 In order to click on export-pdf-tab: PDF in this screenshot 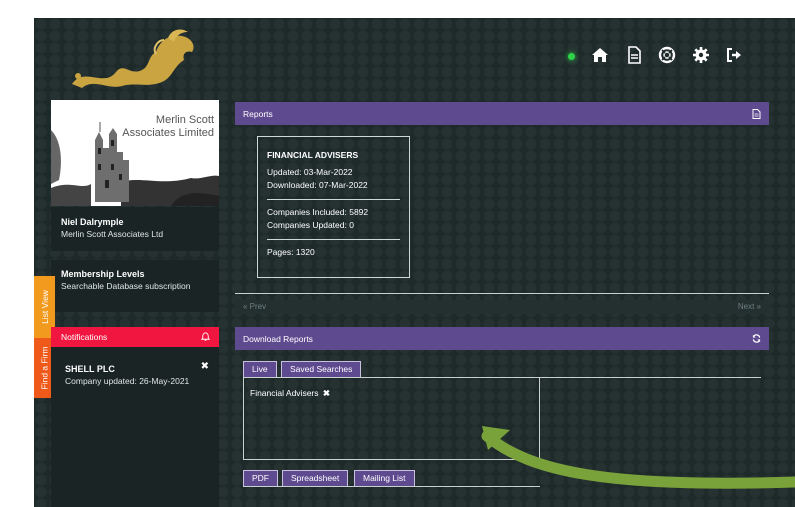, I will do `click(260, 478)`.